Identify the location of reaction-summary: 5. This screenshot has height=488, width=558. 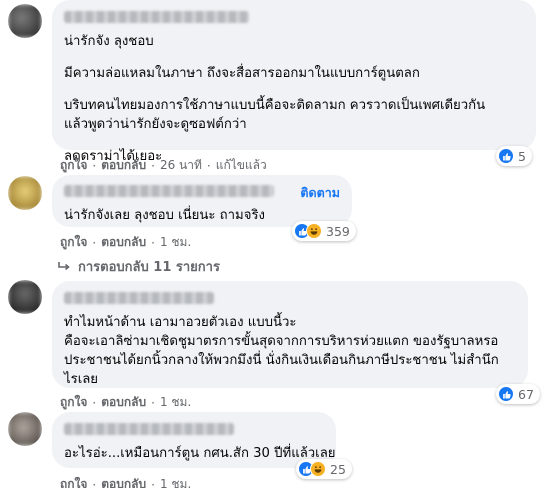
(514, 156).